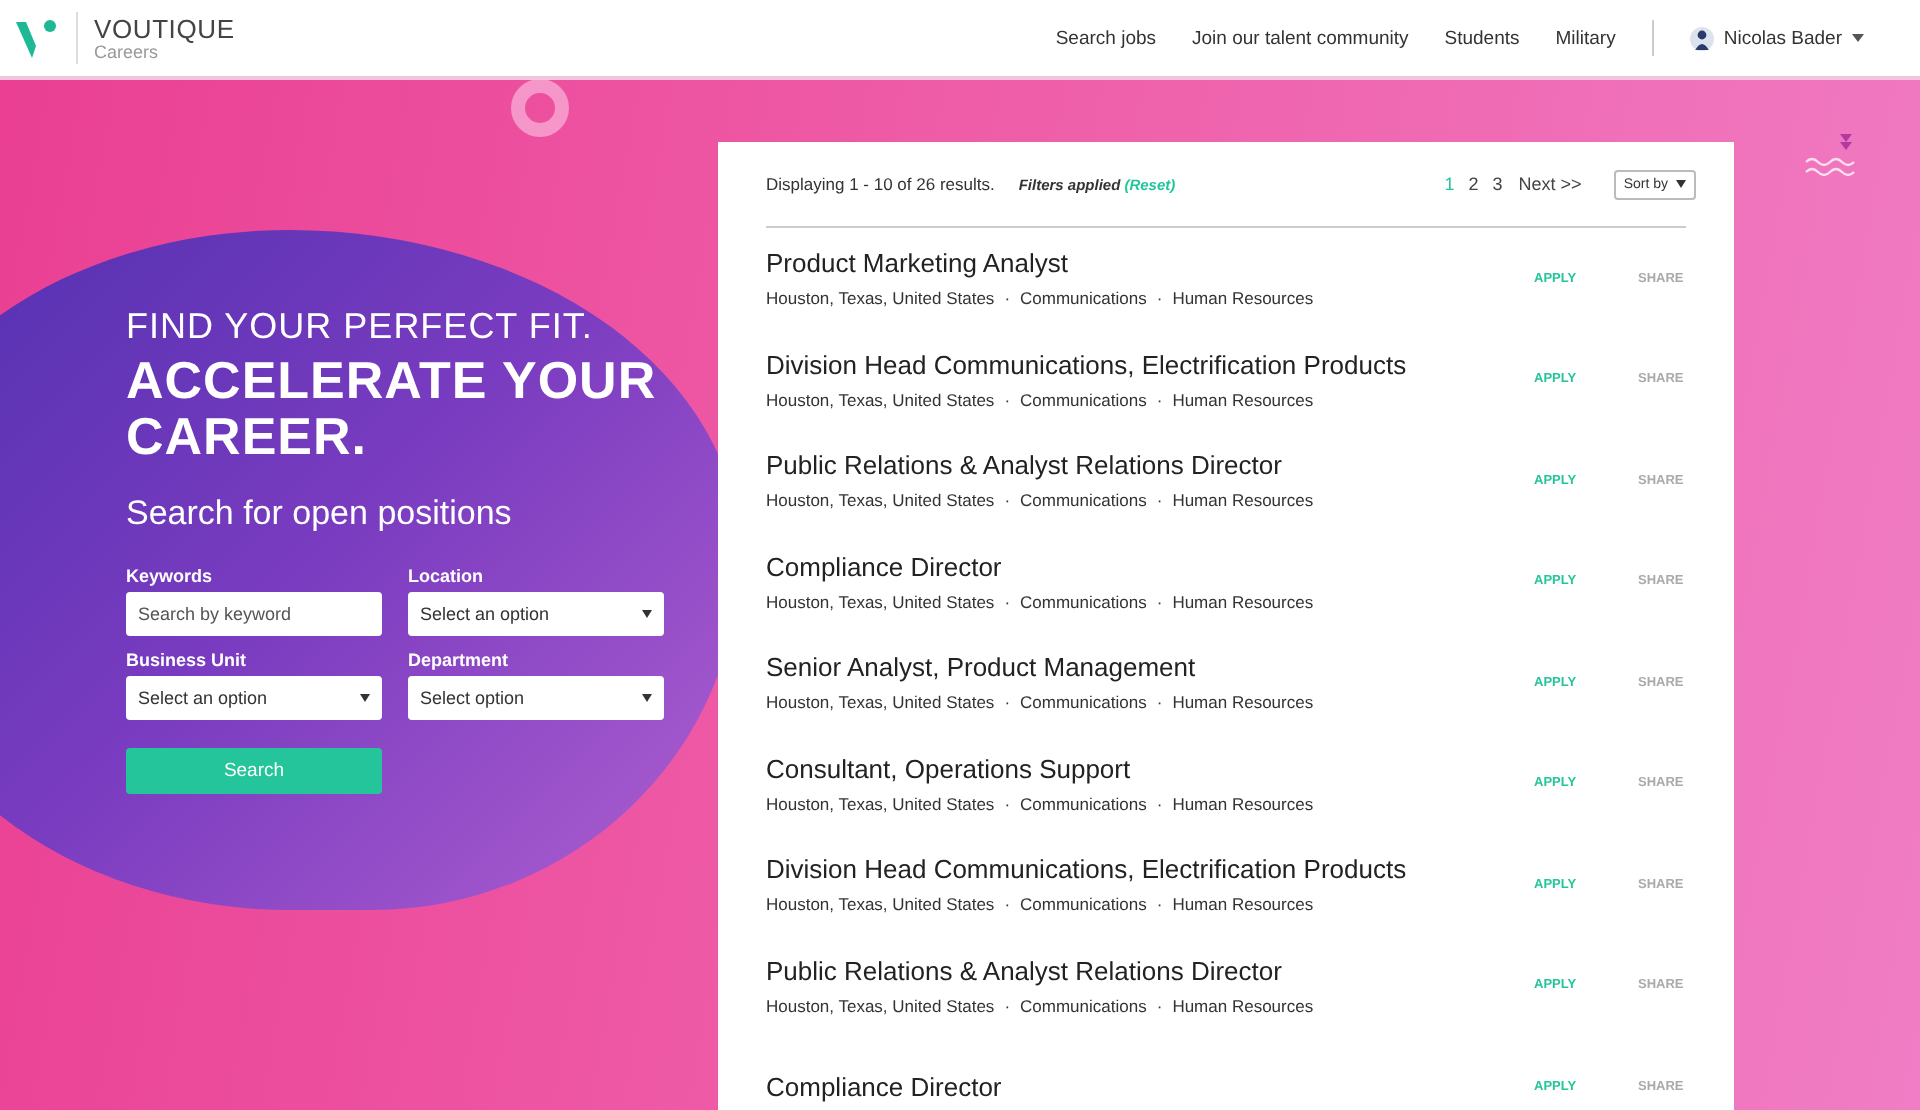  Describe the element at coordinates (360, 327) in the screenshot. I see `hero-kicker: FIND YOUR PERFECT FIT.` at that location.